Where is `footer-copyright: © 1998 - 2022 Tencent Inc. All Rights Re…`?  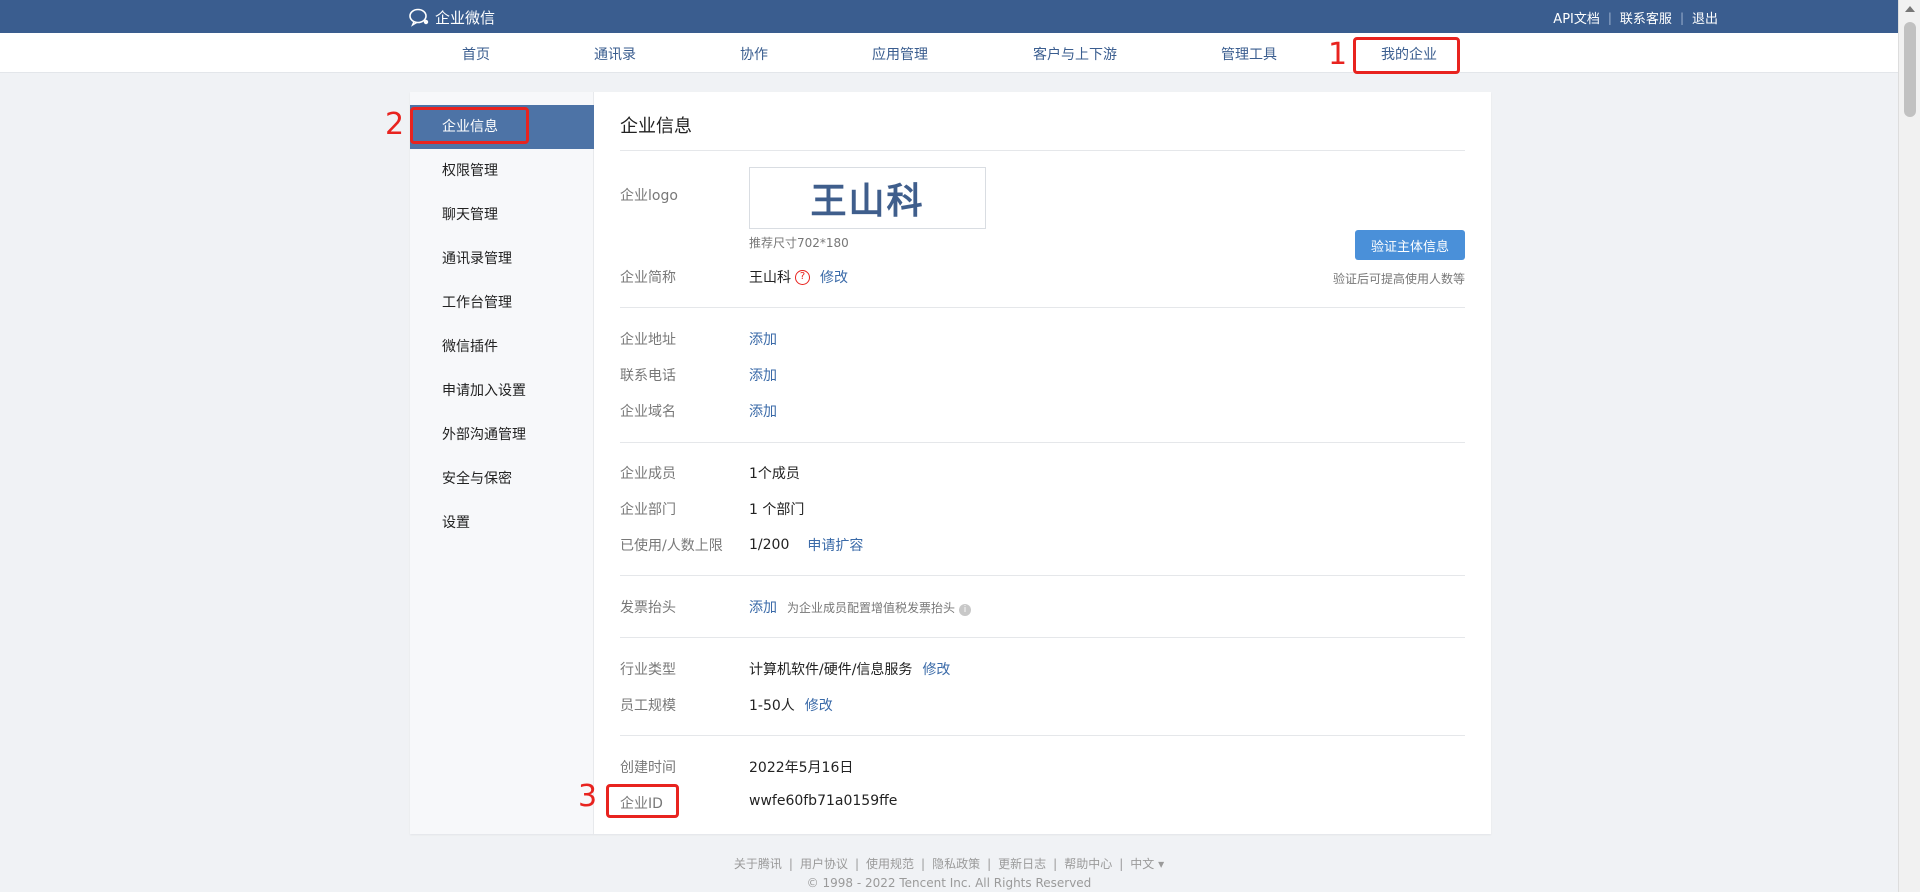 footer-copyright: © 1998 - 2022 Tencent Inc. All Rights Re… is located at coordinates (949, 883).